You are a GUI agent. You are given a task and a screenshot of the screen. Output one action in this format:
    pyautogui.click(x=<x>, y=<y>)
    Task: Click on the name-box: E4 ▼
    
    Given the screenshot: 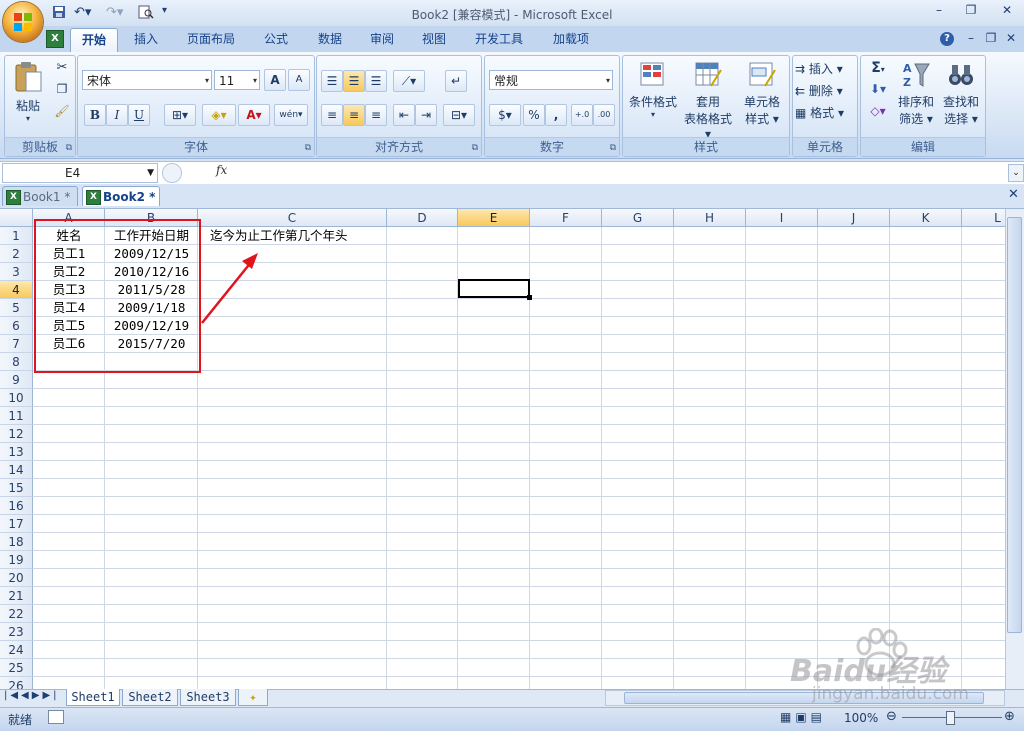 What is the action you would take?
    pyautogui.click(x=80, y=173)
    